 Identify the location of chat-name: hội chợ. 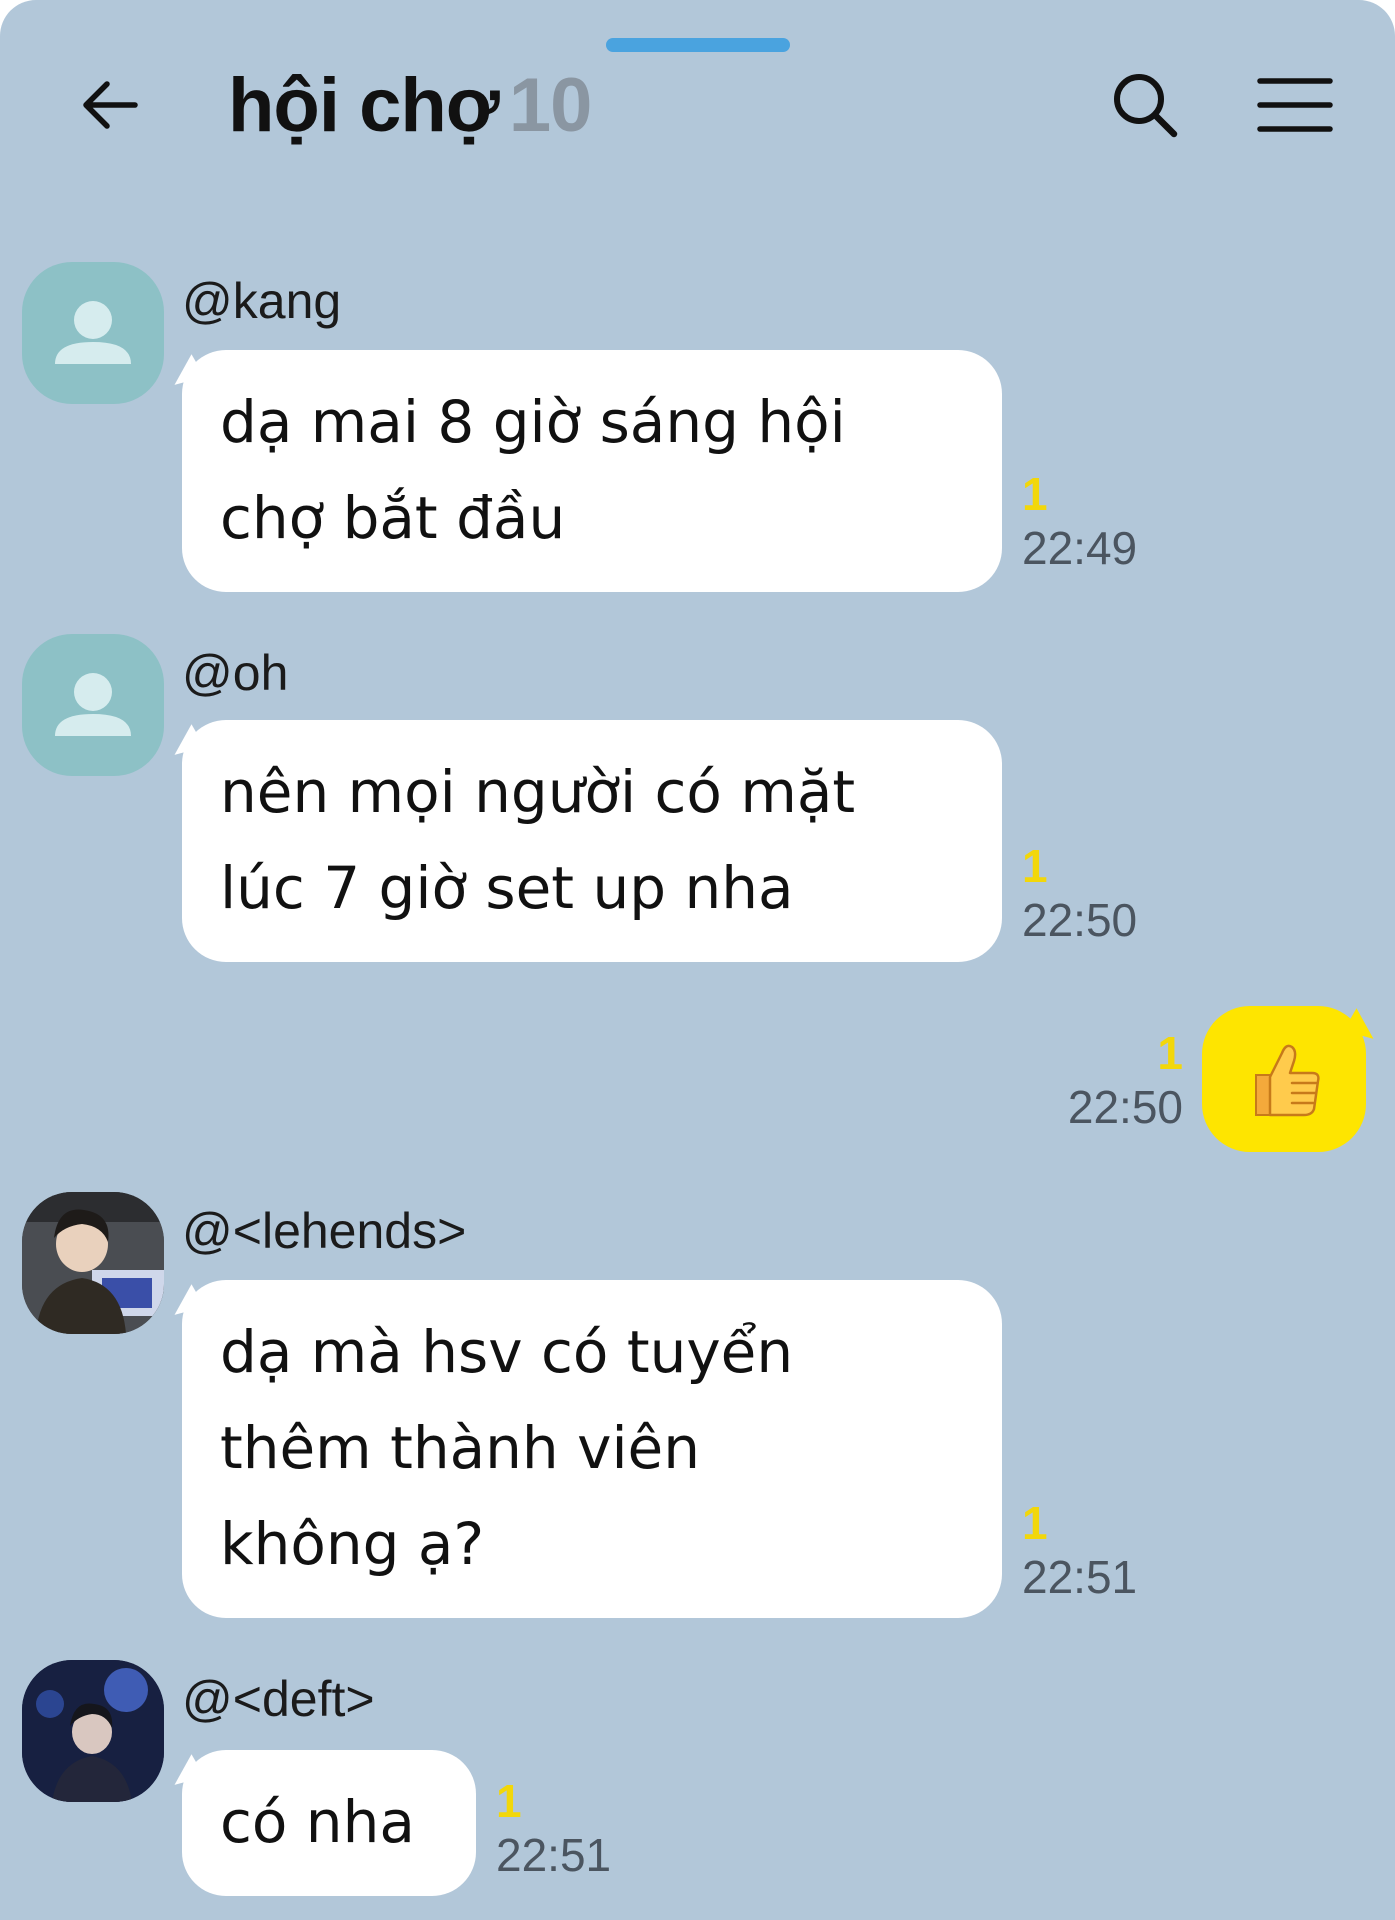
(364, 105).